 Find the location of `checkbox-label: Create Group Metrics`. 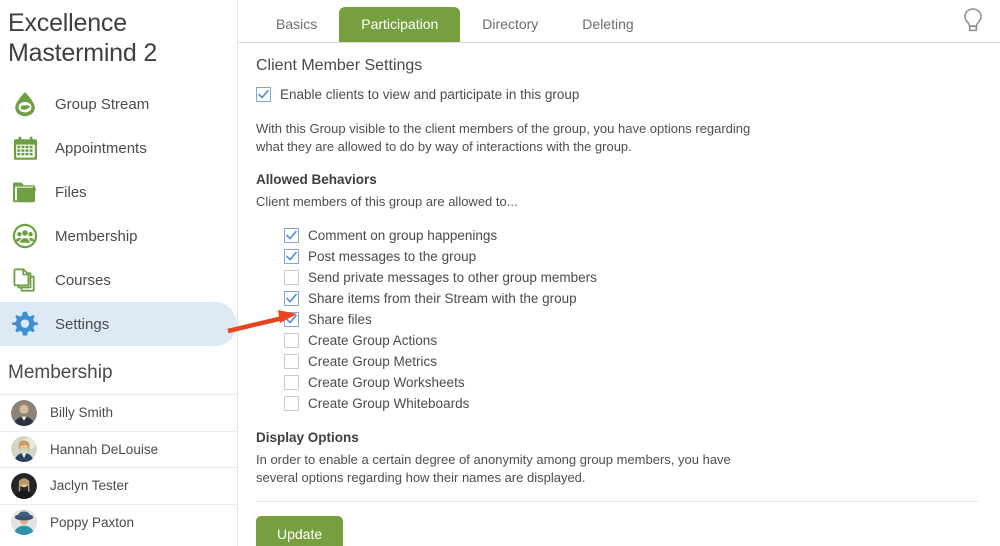

checkbox-label: Create Group Metrics is located at coordinates (373, 361).